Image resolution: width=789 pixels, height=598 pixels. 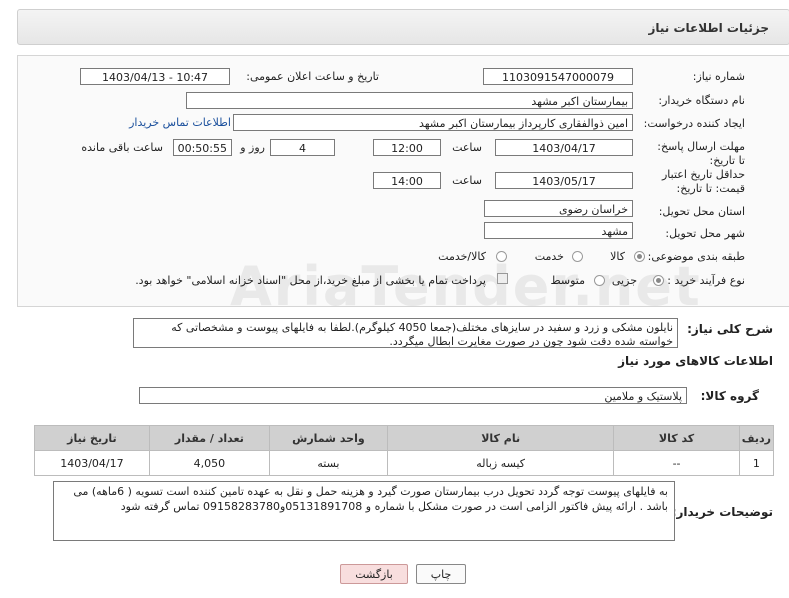 I want to click on process-medium-label: متوسط, so click(x=567, y=280).